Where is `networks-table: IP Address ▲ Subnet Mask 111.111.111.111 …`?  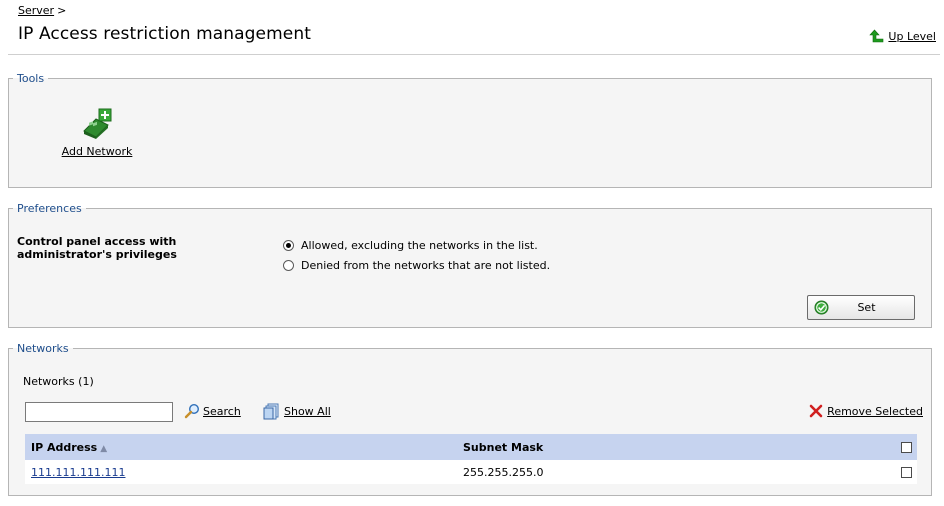 networks-table: IP Address ▲ Subnet Mask 111.111.111.111 … is located at coordinates (471, 459).